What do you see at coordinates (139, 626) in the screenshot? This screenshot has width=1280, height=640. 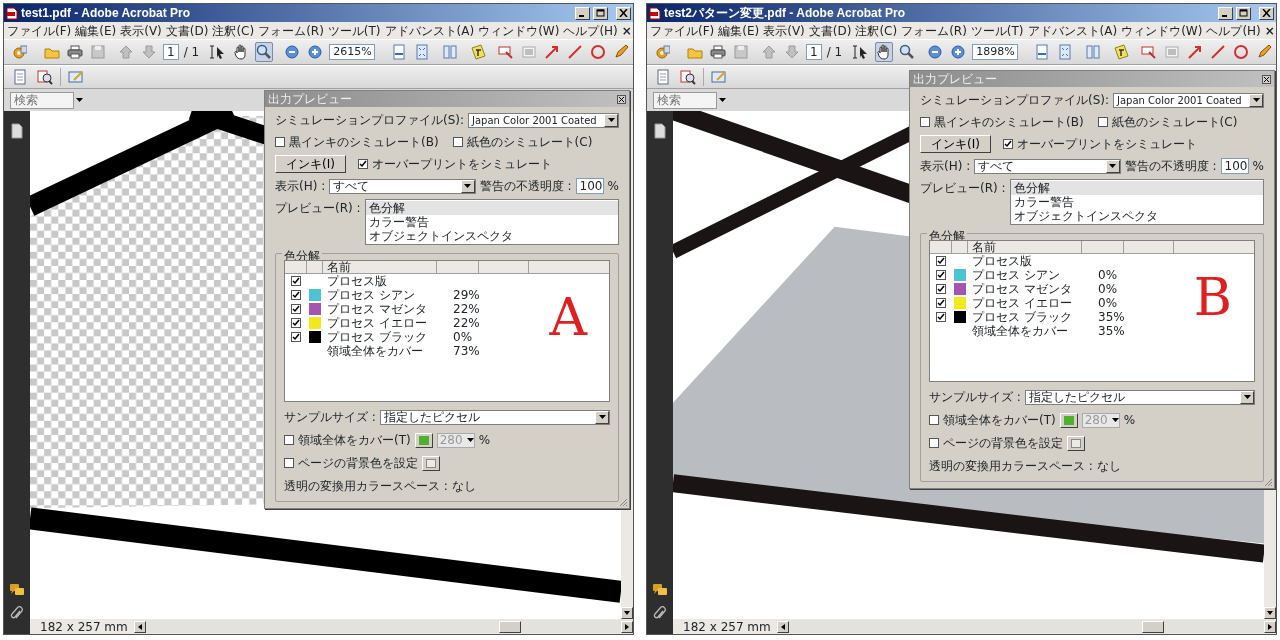 I see `scroll-left-button` at bounding box center [139, 626].